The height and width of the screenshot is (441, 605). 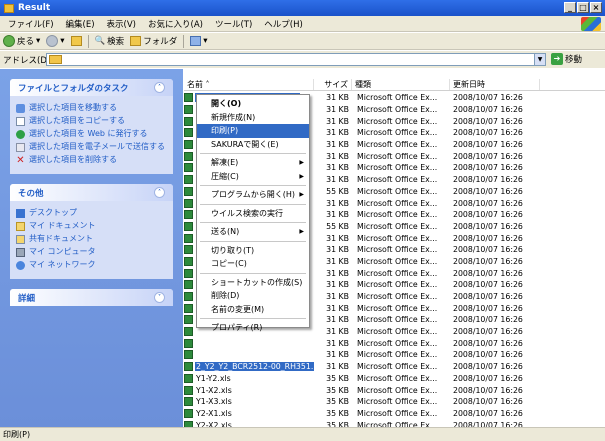 What do you see at coordinates (55, 41) in the screenshot?
I see `forward-button: ▾` at bounding box center [55, 41].